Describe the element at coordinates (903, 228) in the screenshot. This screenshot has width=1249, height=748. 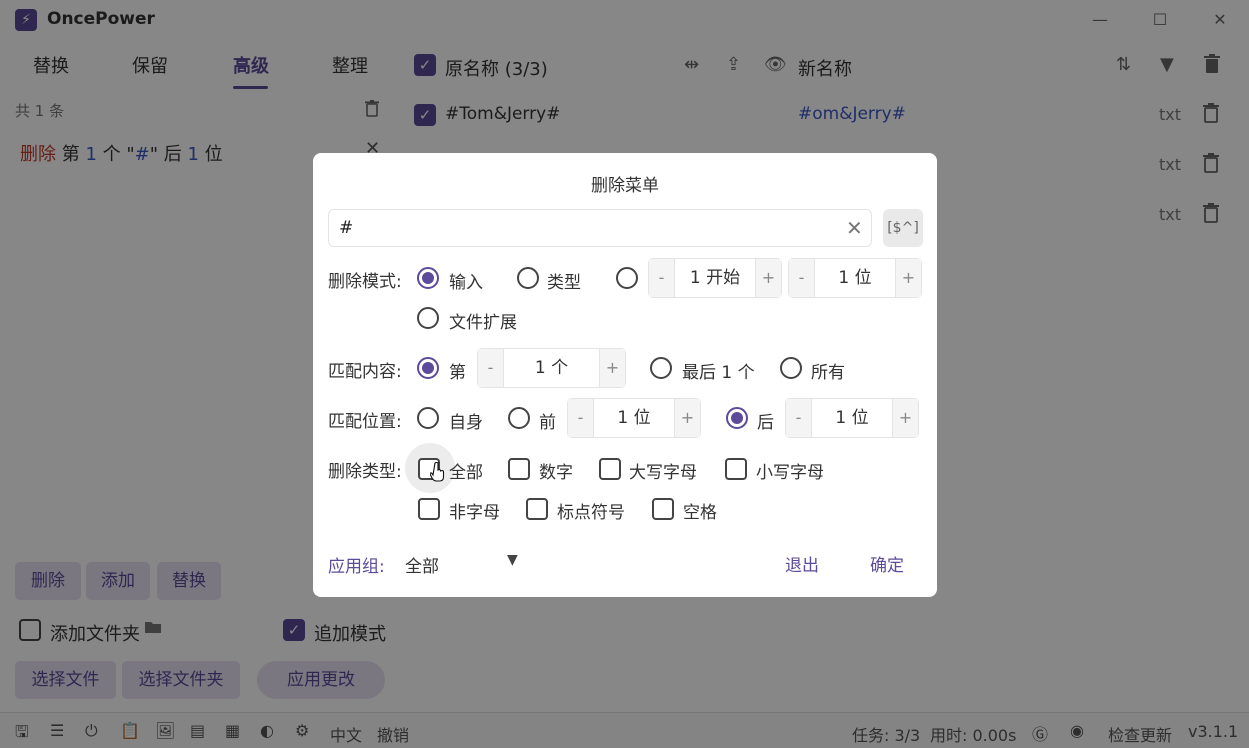
I see `regex-toggle-button: [$^]` at that location.